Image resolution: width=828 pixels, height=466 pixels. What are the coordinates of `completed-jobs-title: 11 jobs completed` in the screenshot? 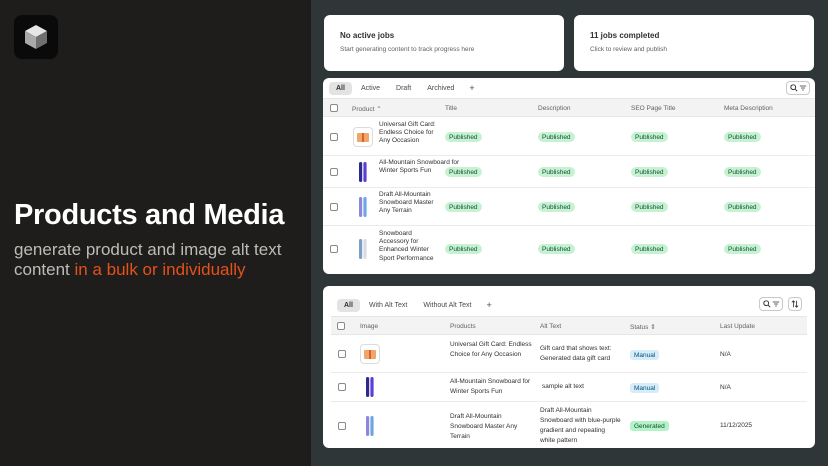 It's located at (625, 35).